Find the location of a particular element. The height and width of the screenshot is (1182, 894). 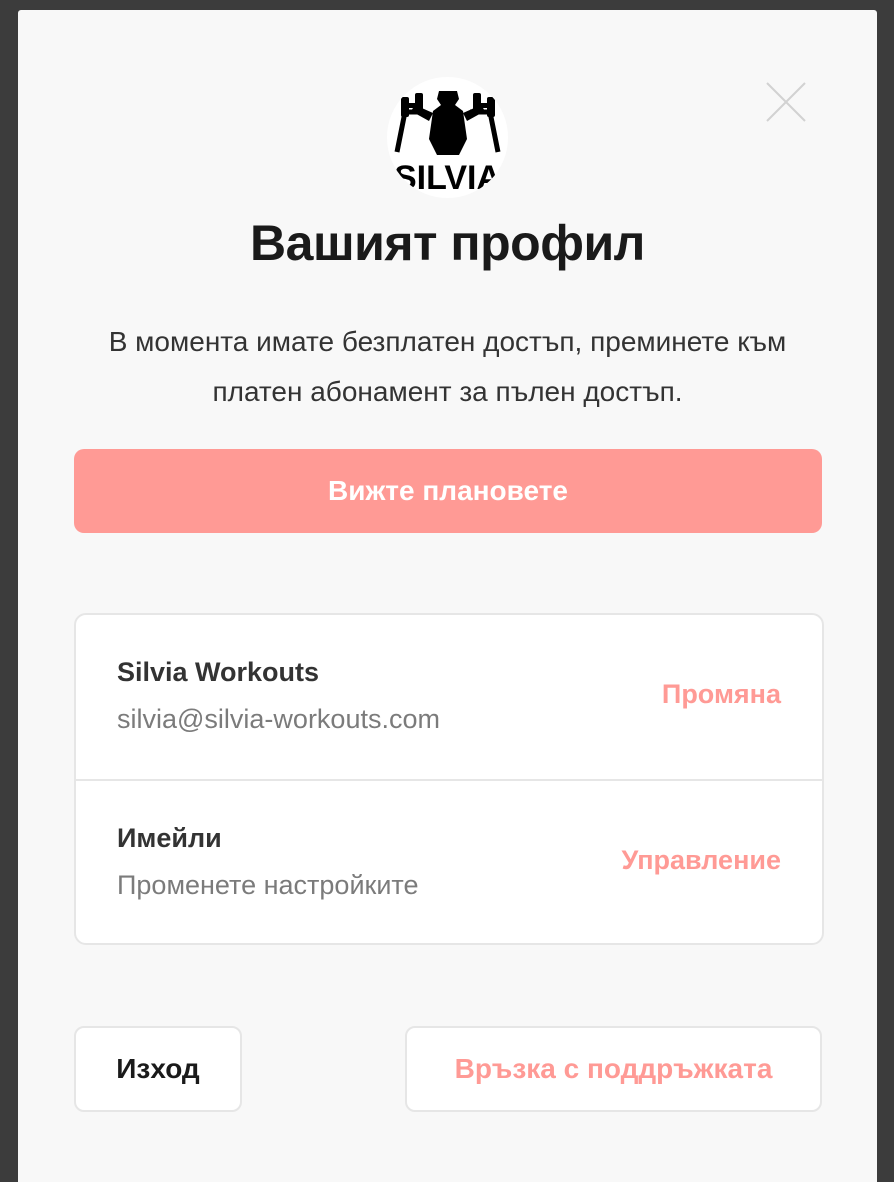

account-email: silvia@silvia-workouts.com is located at coordinates (278, 719).